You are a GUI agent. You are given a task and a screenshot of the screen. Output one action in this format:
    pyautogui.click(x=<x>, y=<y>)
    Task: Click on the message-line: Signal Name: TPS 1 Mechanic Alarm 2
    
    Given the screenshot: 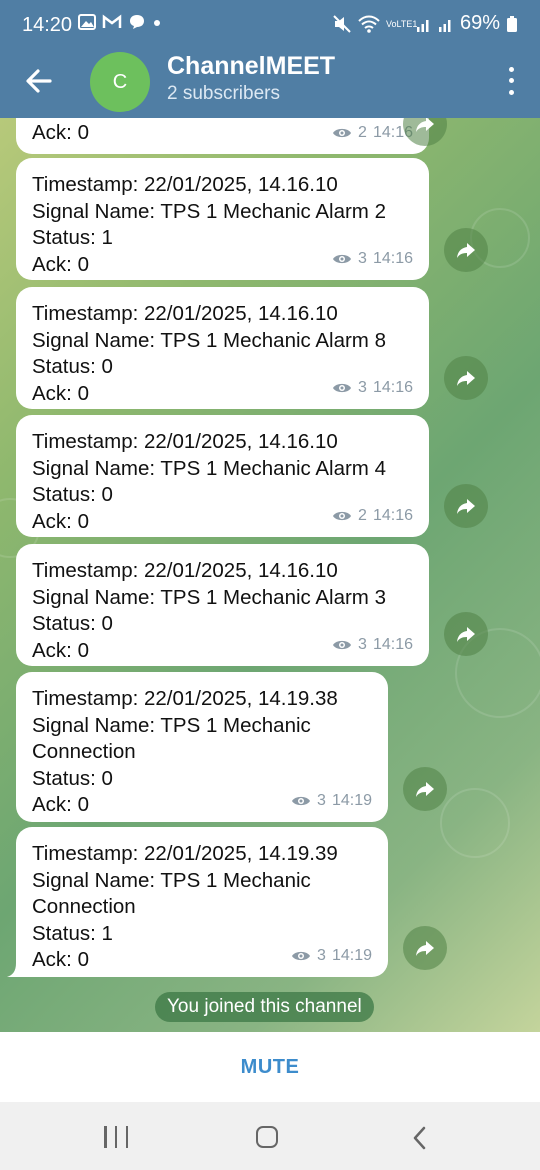 What is the action you would take?
    pyautogui.click(x=209, y=211)
    